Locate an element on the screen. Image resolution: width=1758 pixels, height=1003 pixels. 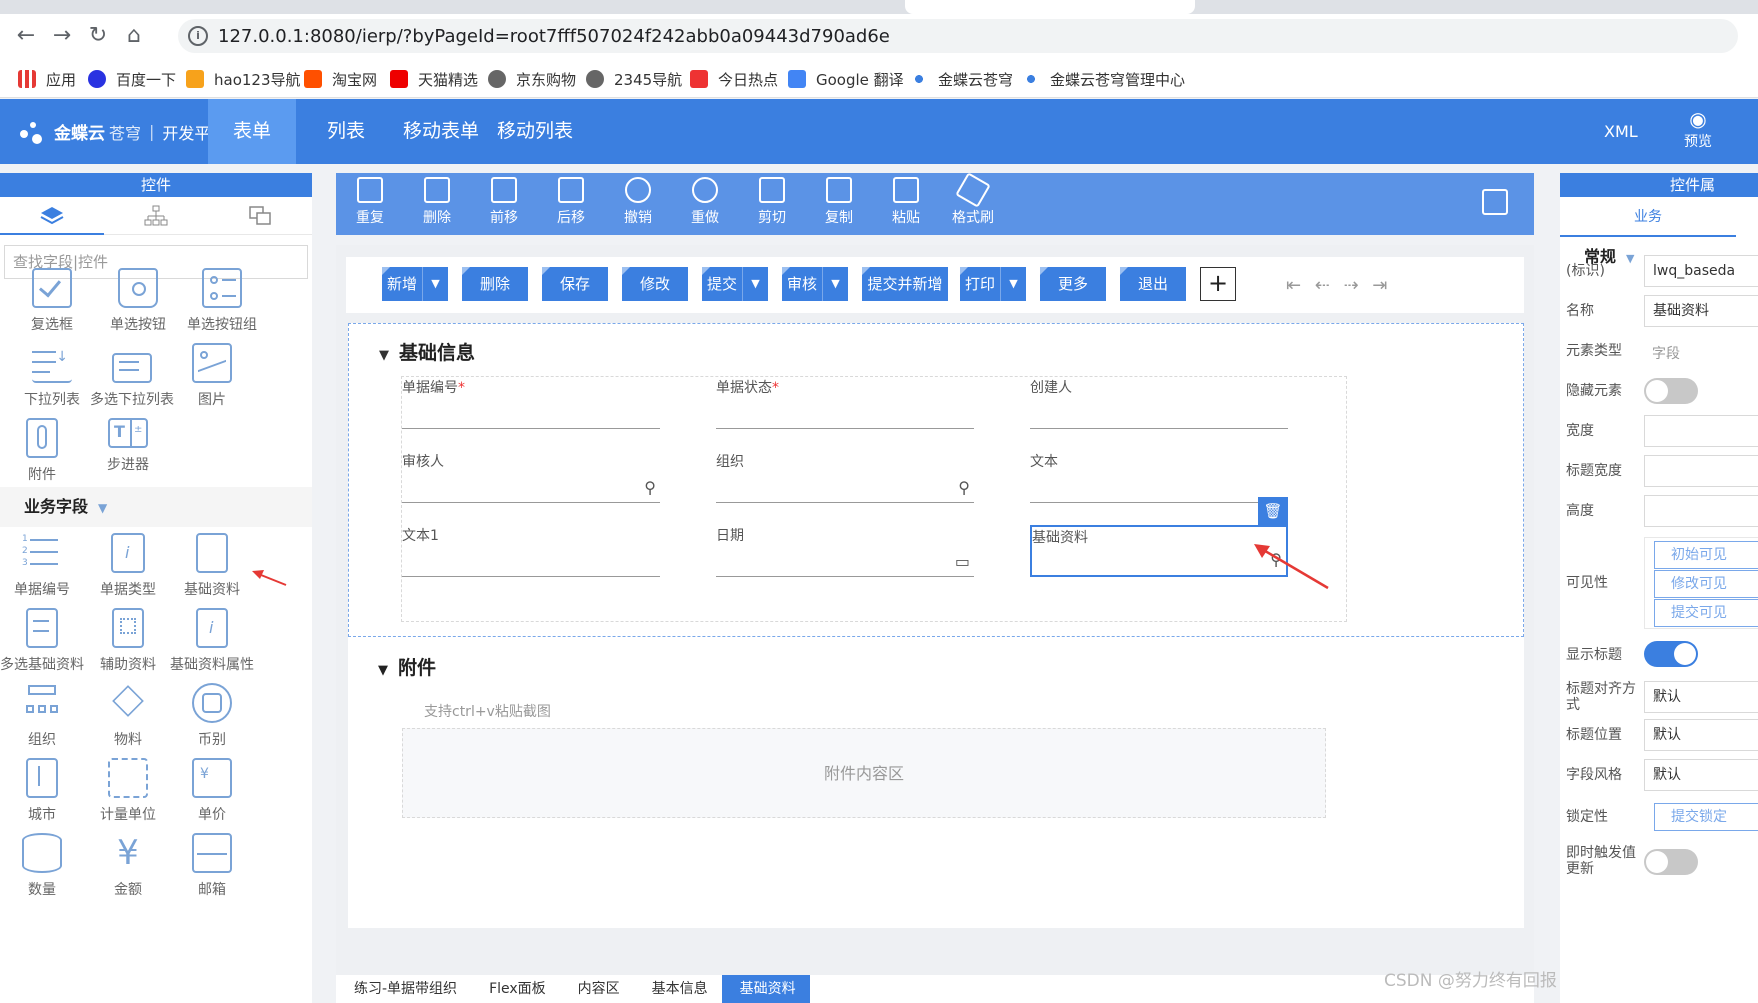
reload-icon: ↻ is located at coordinates (98, 36).